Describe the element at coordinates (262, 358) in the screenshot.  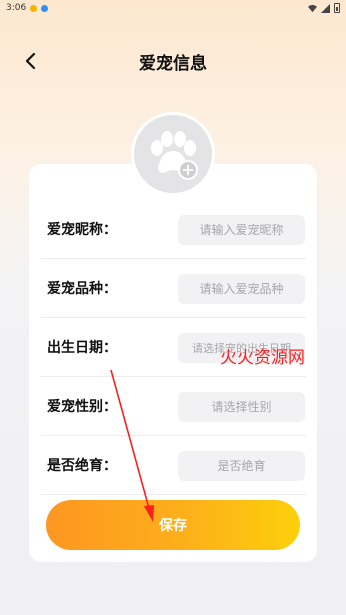
I see `watermark: 火火资源网` at that location.